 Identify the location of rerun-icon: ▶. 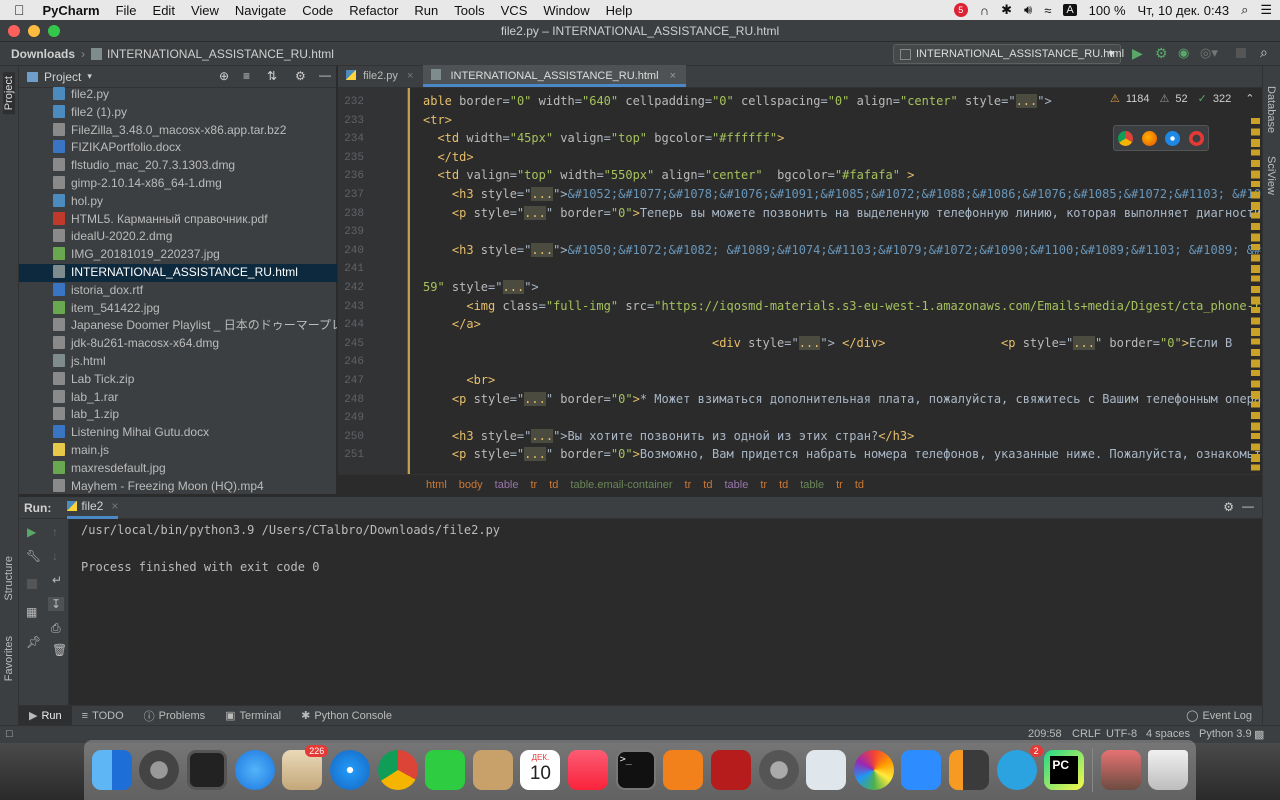
(31, 532).